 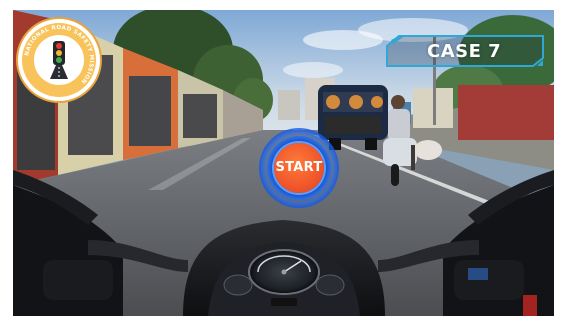 I want to click on start-button-label: START, so click(x=299, y=167).